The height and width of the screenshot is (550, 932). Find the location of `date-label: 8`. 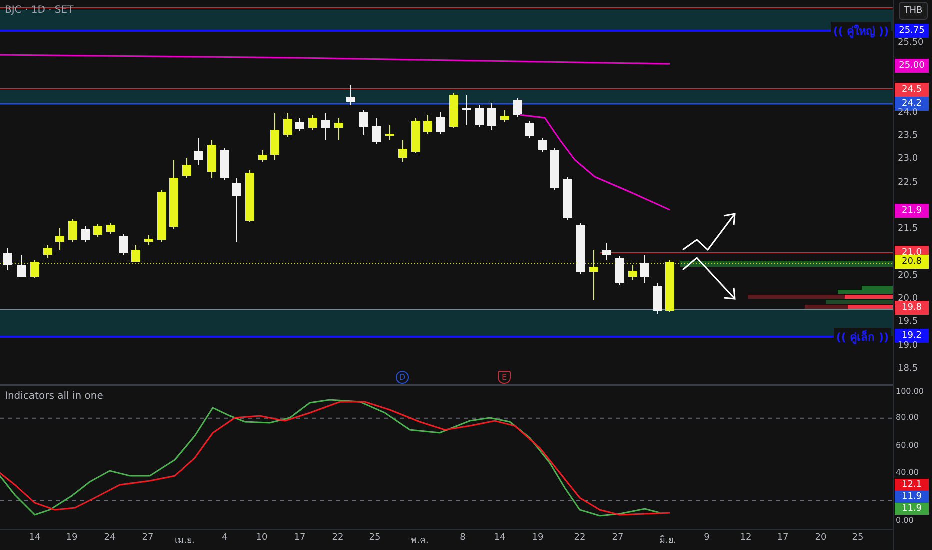

date-label: 8 is located at coordinates (463, 538).